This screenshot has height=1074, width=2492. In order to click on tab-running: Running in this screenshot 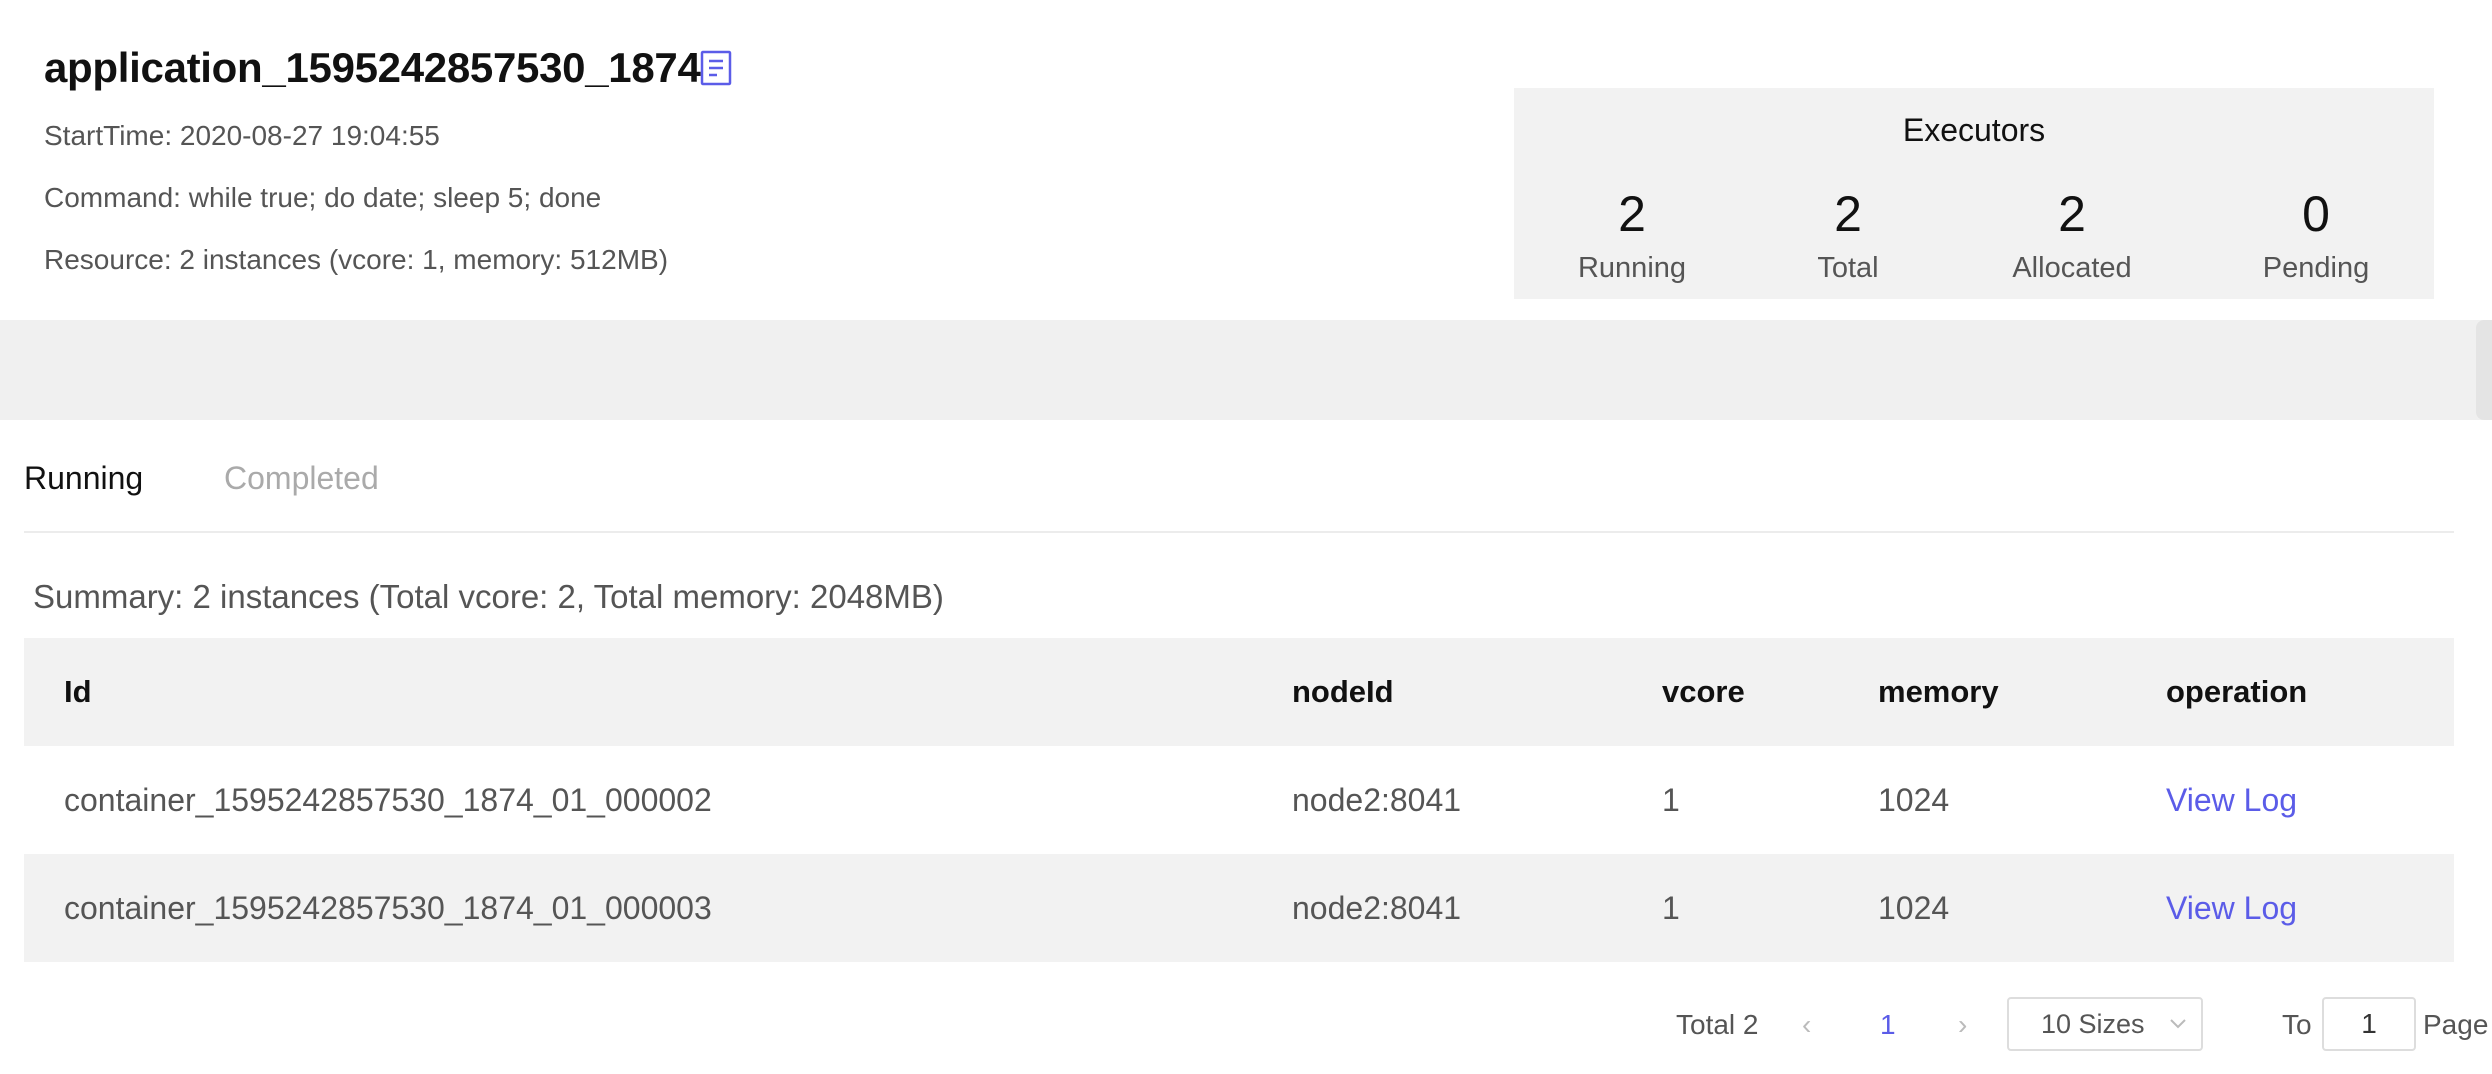, I will do `click(83, 478)`.